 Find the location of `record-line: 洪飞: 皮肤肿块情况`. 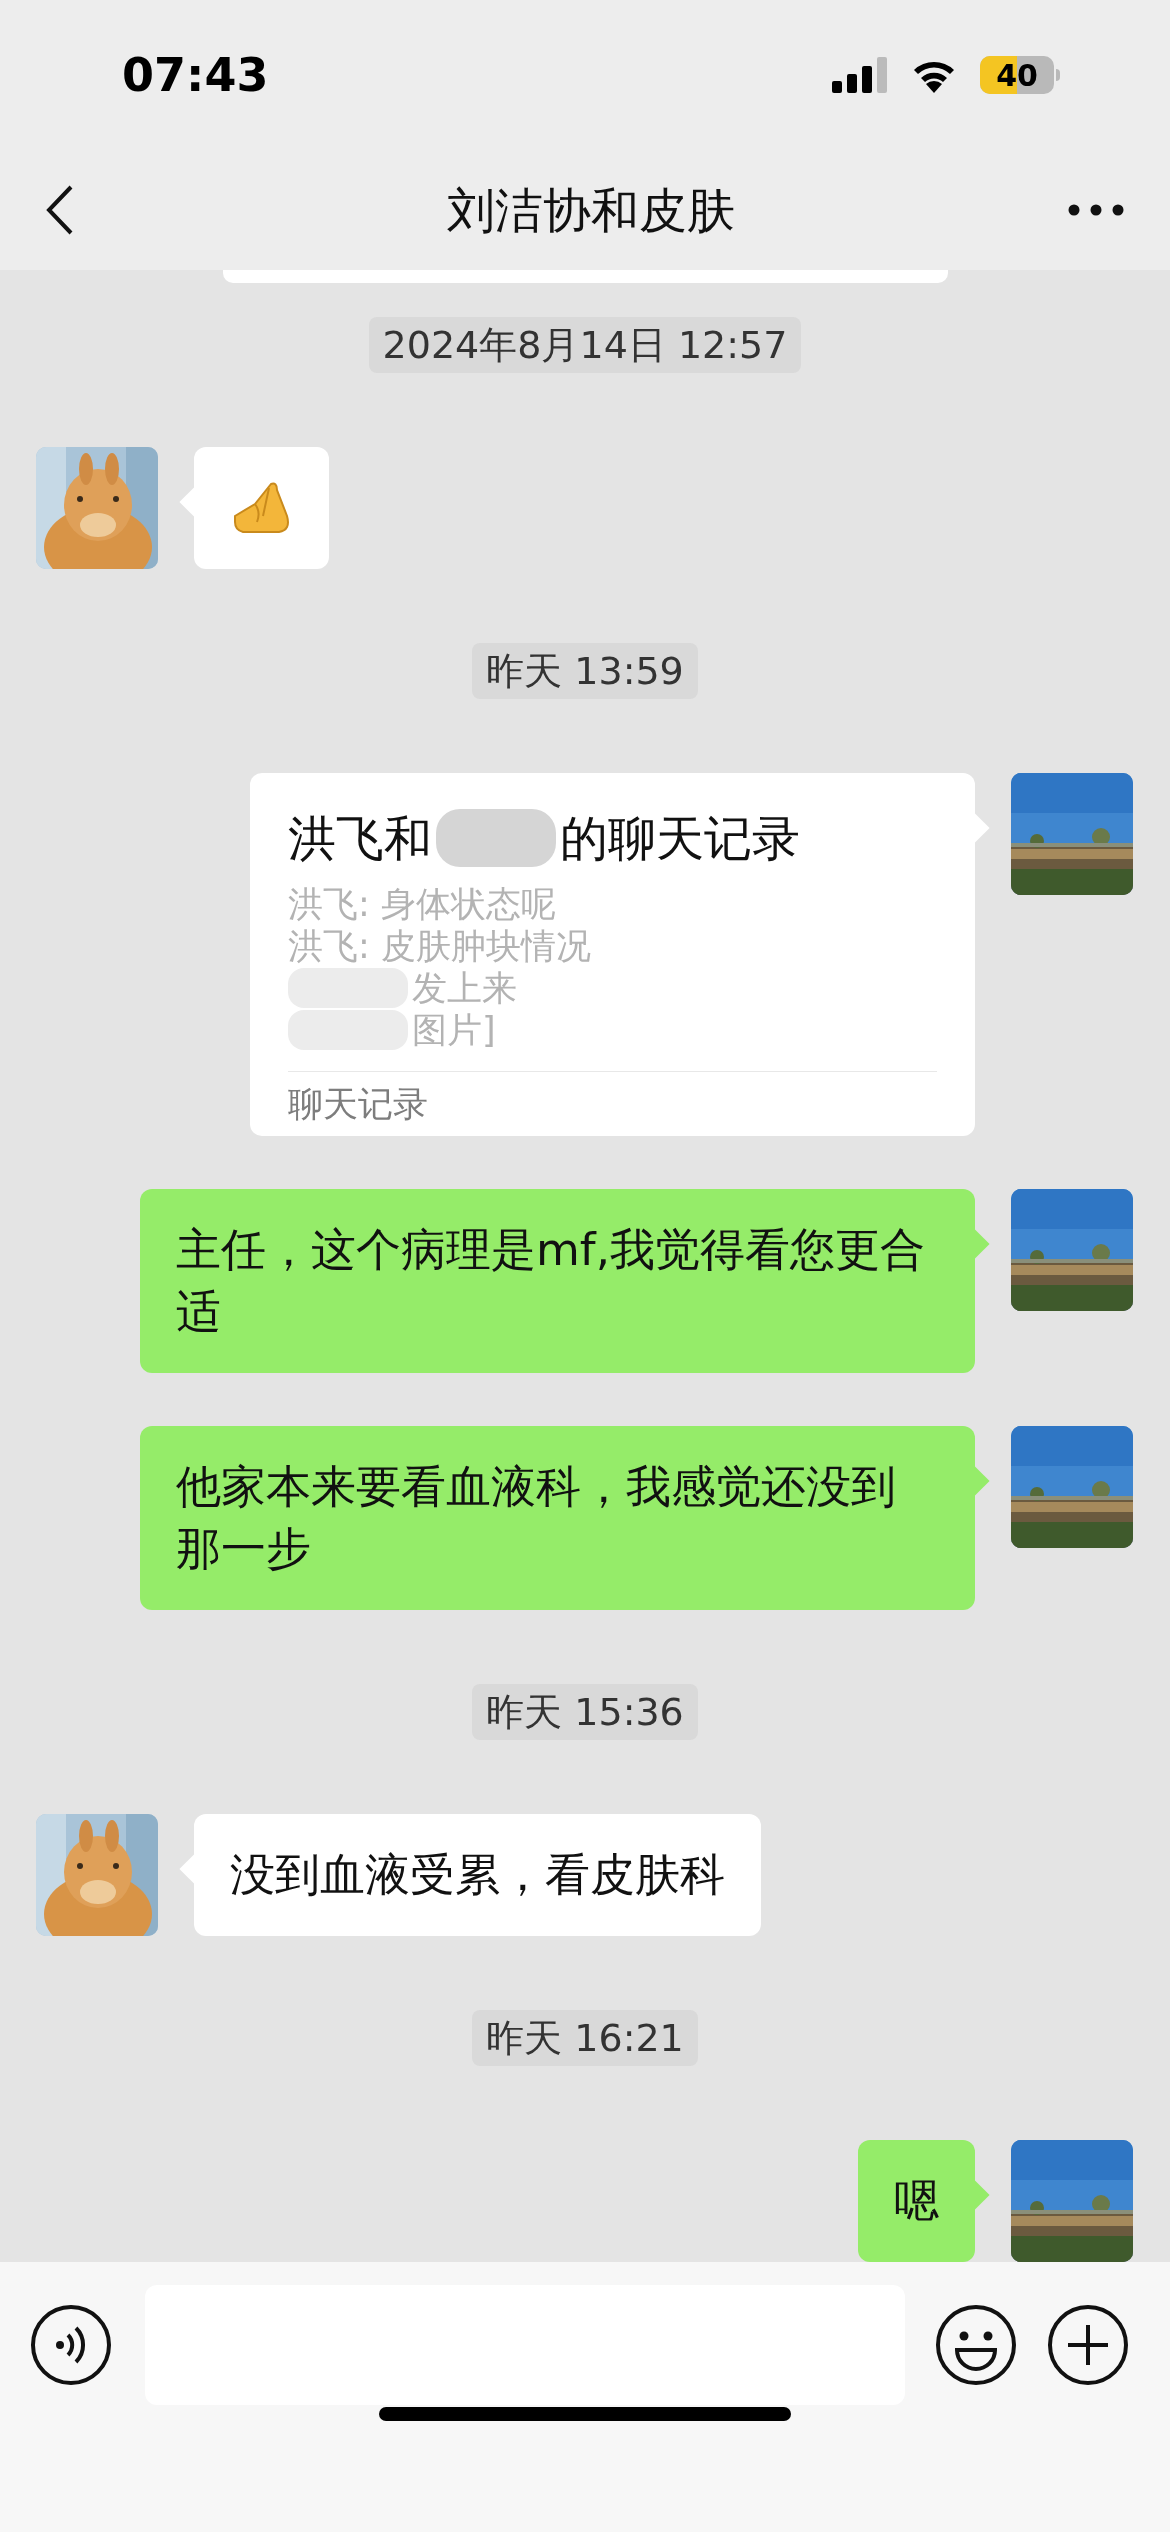

record-line: 洪飞: 皮肤肿块情况 is located at coordinates (439, 946).